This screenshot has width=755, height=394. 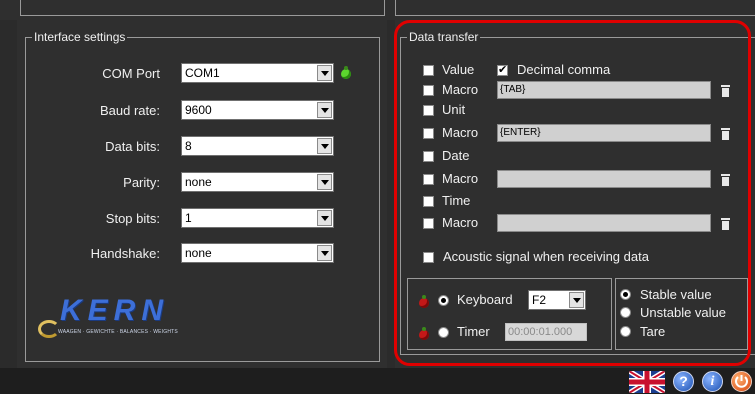 I want to click on baud-rate-value: 9600, so click(x=198, y=110).